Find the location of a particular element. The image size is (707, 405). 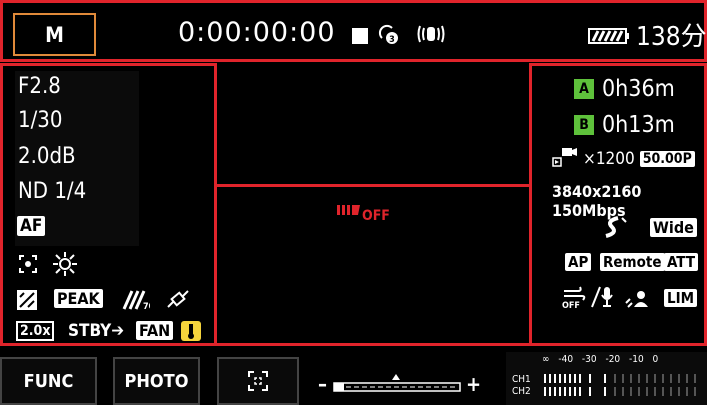

manual-focus-scale: – + is located at coordinates (400, 385).